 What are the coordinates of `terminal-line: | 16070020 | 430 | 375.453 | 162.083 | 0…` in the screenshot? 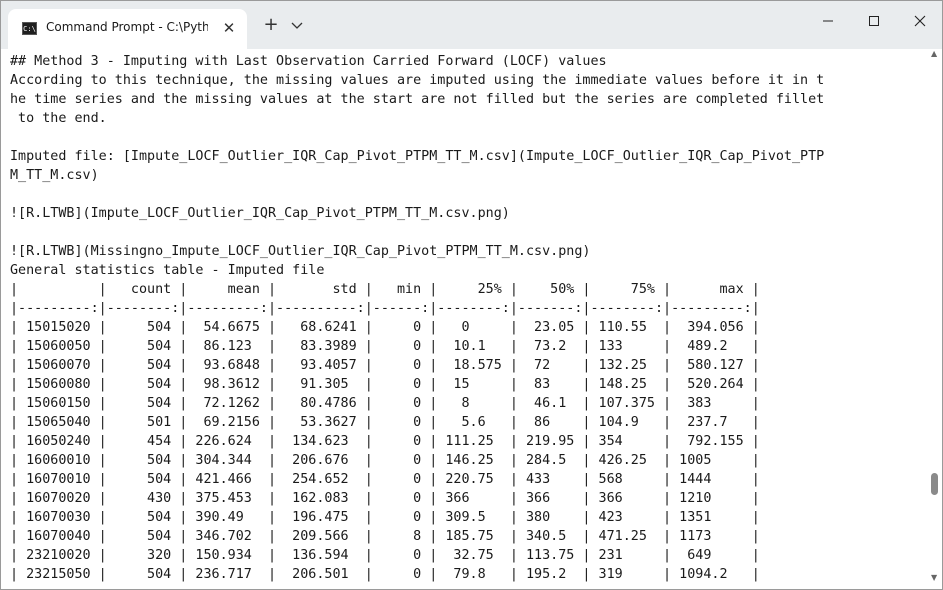 It's located at (385, 498).